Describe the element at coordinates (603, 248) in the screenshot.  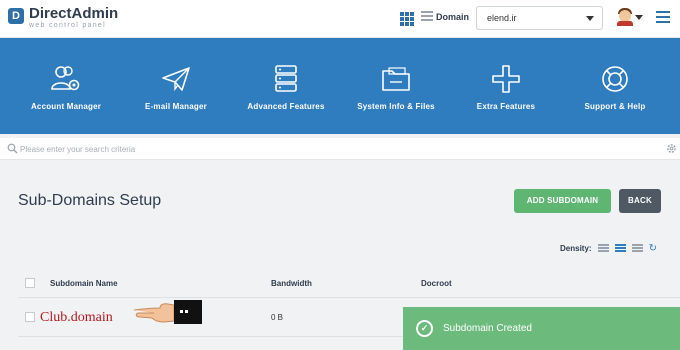
I see `density-compact-icon` at that location.